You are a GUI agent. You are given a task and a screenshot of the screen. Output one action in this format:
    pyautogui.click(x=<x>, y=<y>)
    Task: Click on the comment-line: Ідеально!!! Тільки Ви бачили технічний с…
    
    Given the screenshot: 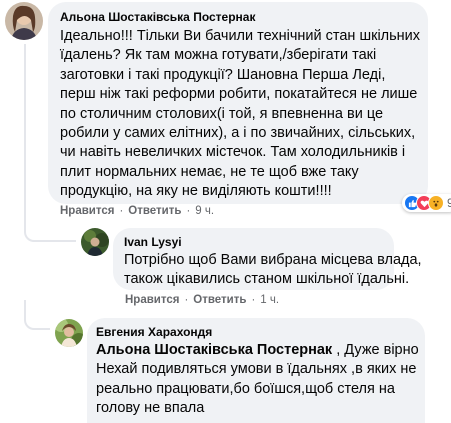 What is the action you would take?
    pyautogui.click(x=240, y=36)
    